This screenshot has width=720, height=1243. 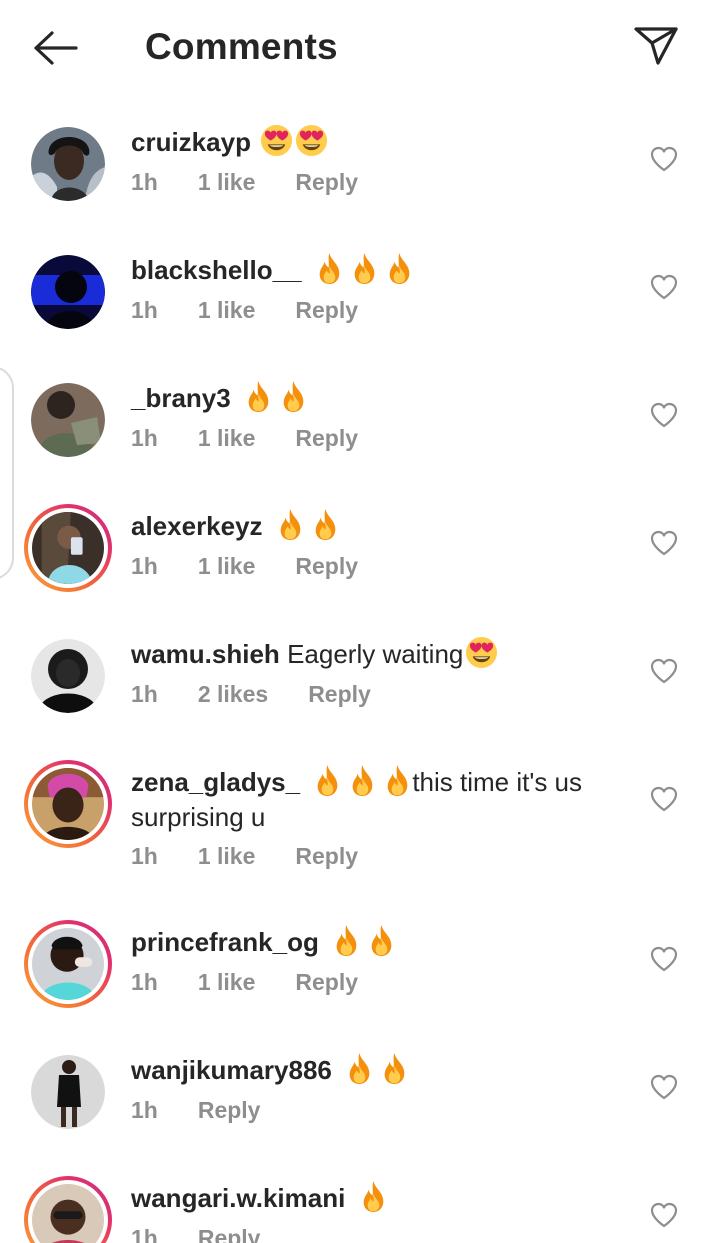 I want to click on comment-username: _brany3, so click(x=181, y=398).